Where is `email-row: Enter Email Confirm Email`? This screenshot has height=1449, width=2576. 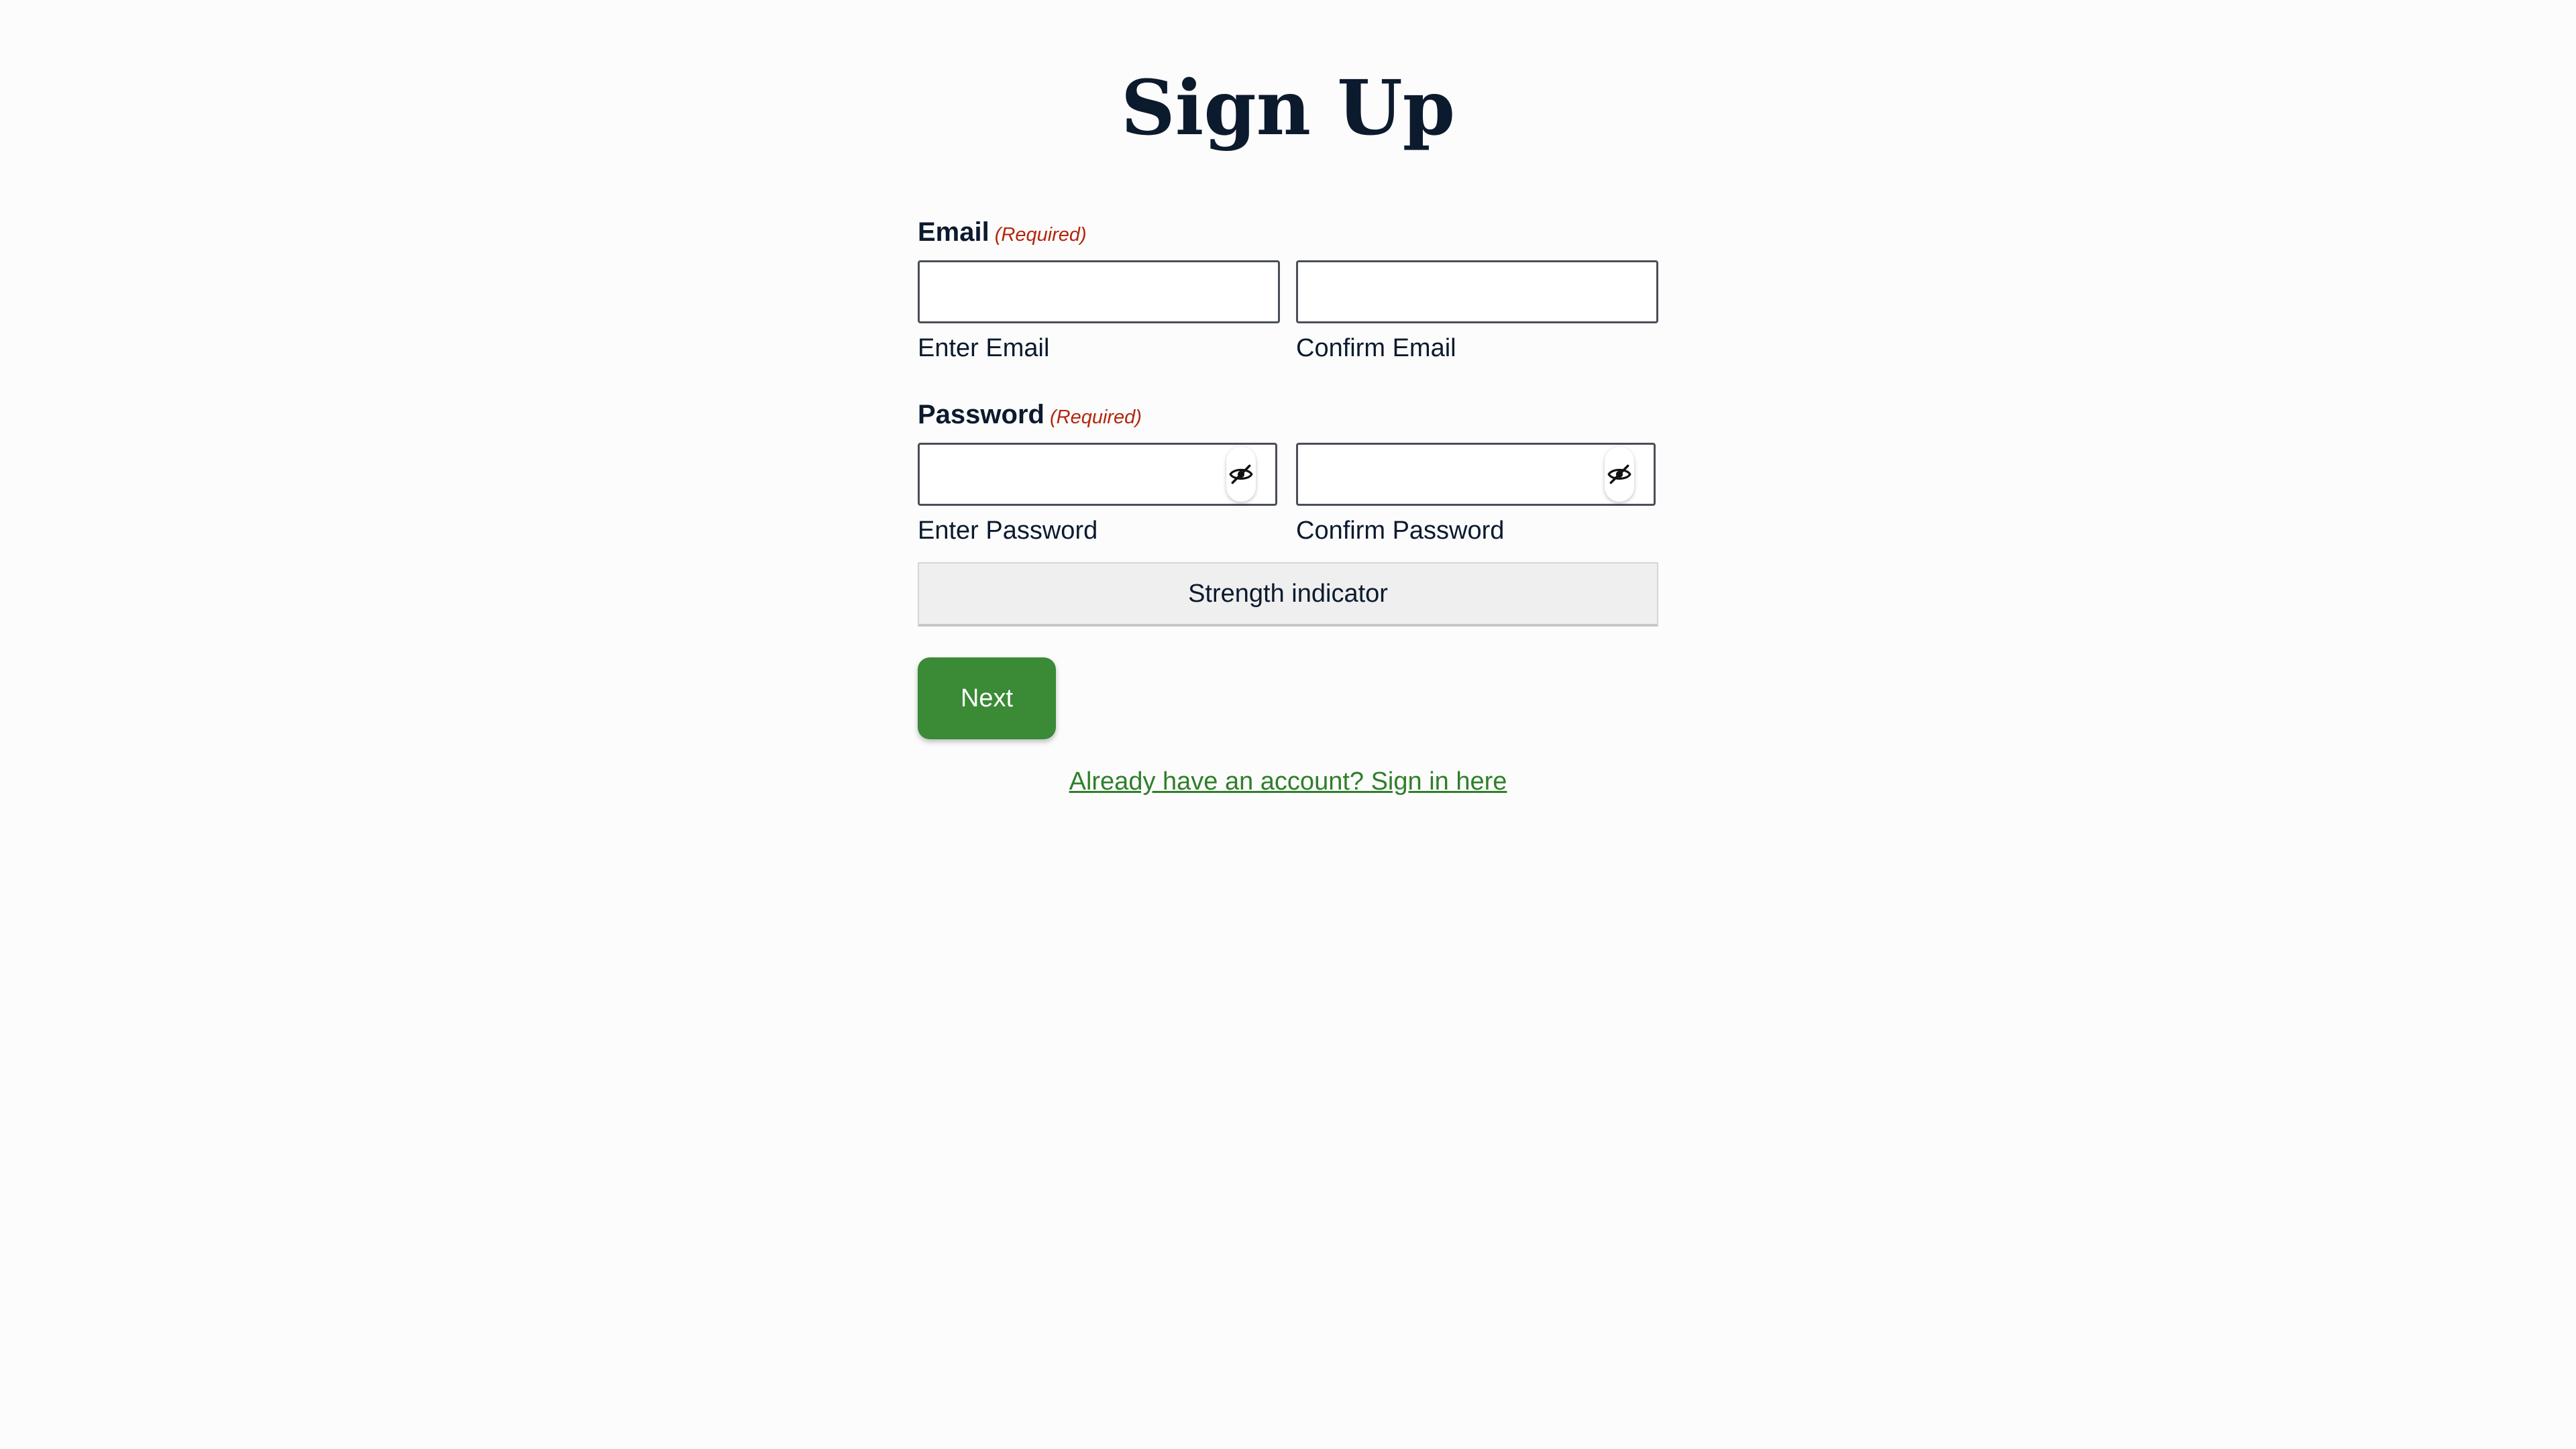 email-row: Enter Email Confirm Email is located at coordinates (1288, 312).